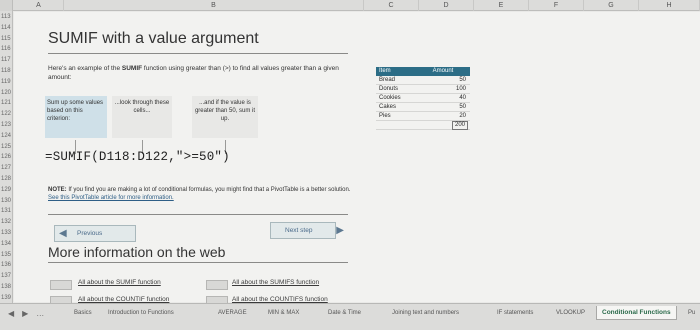 The height and width of the screenshot is (330, 700). I want to click on table-header-amount: Amount, so click(443, 71).